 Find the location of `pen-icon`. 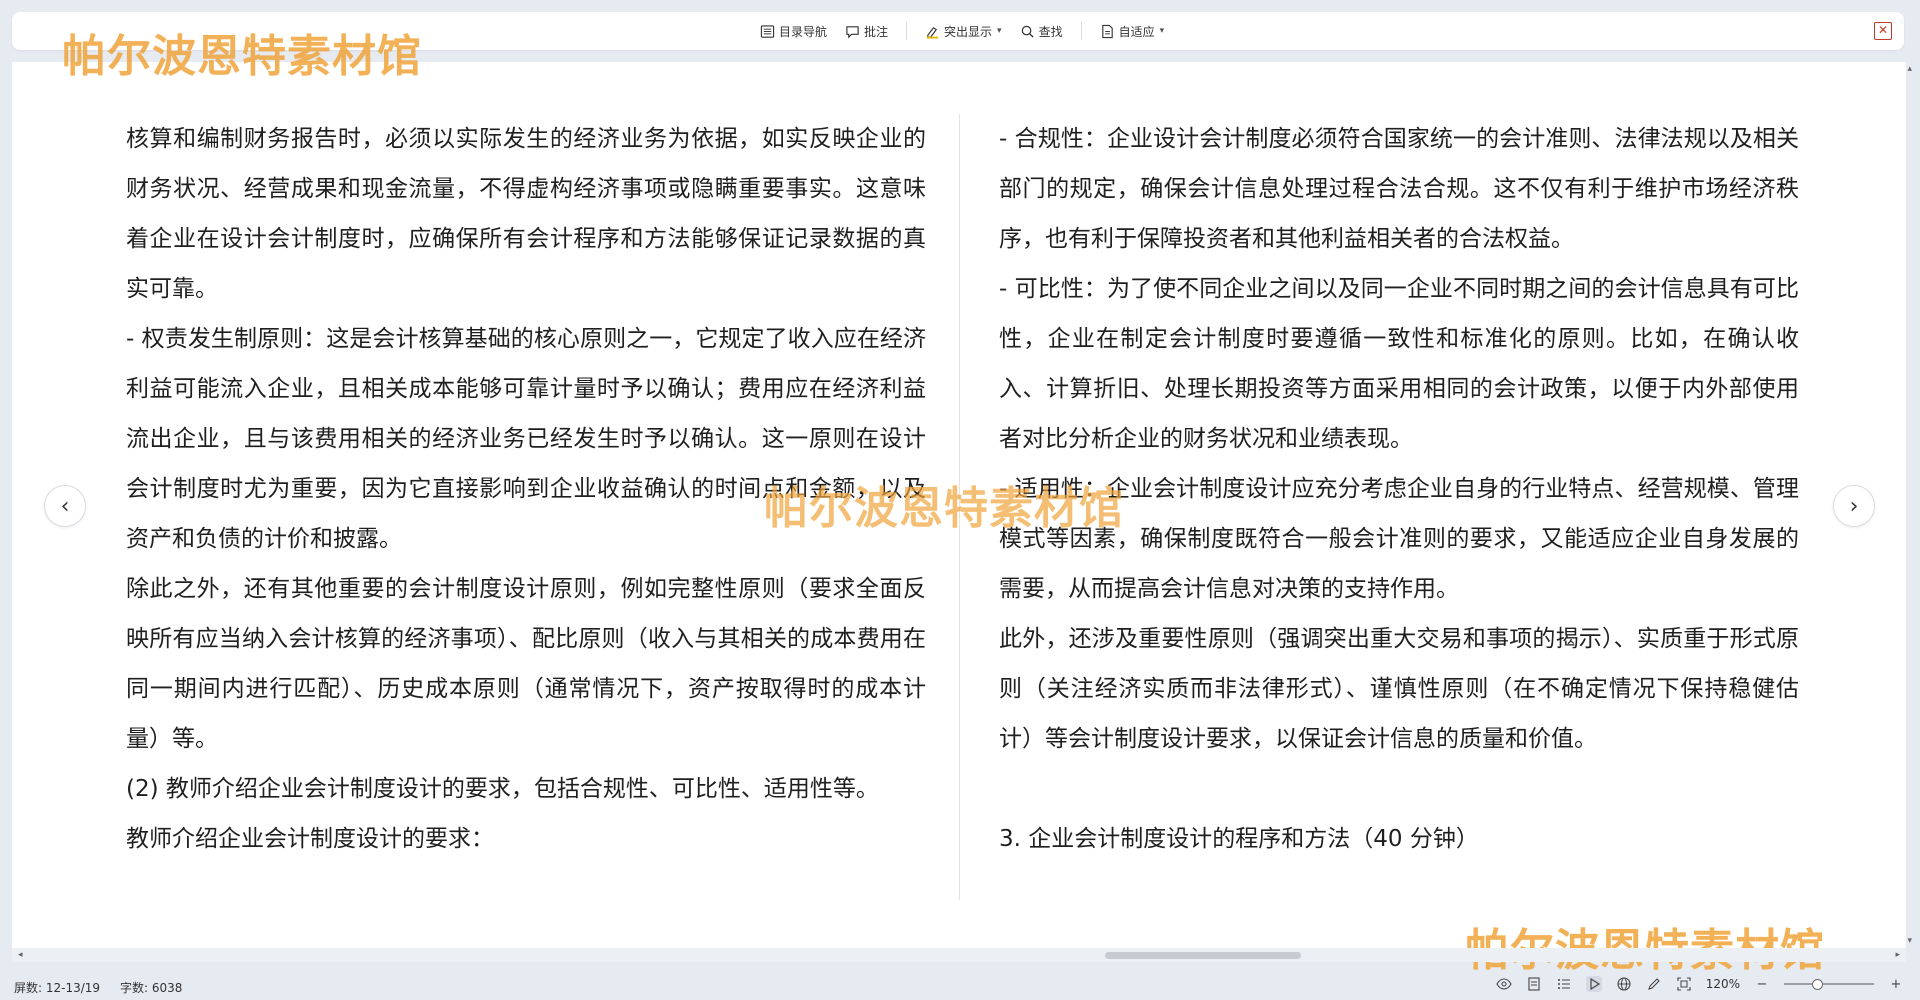

pen-icon is located at coordinates (1654, 984).